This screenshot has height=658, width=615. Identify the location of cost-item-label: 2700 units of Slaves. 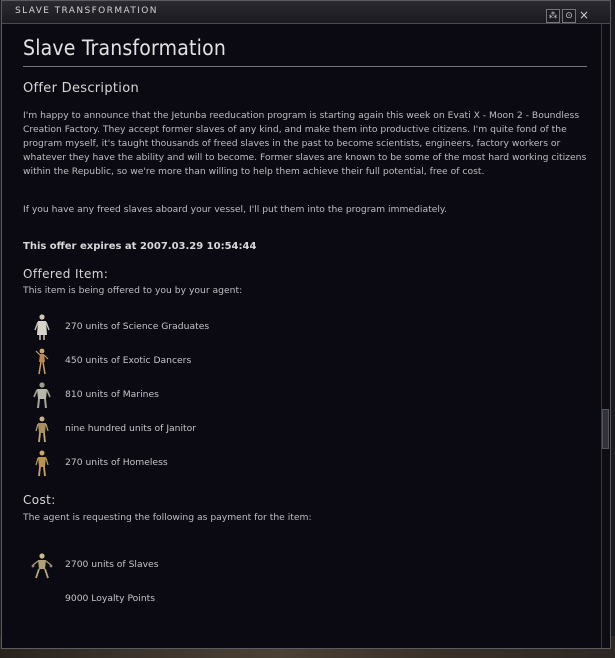
(112, 564).